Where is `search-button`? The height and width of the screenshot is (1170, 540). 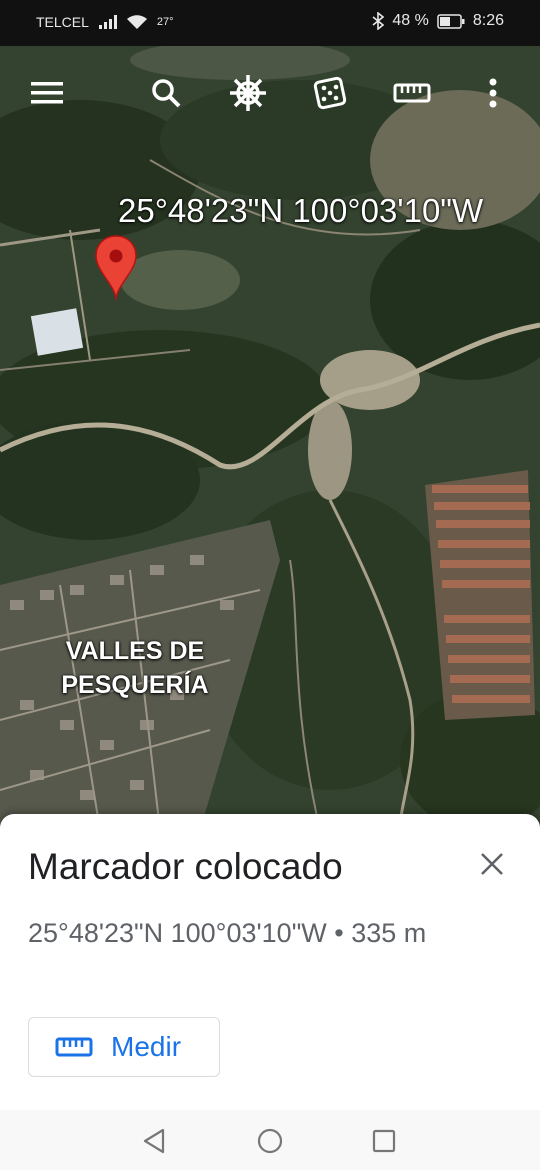
search-button is located at coordinates (166, 93).